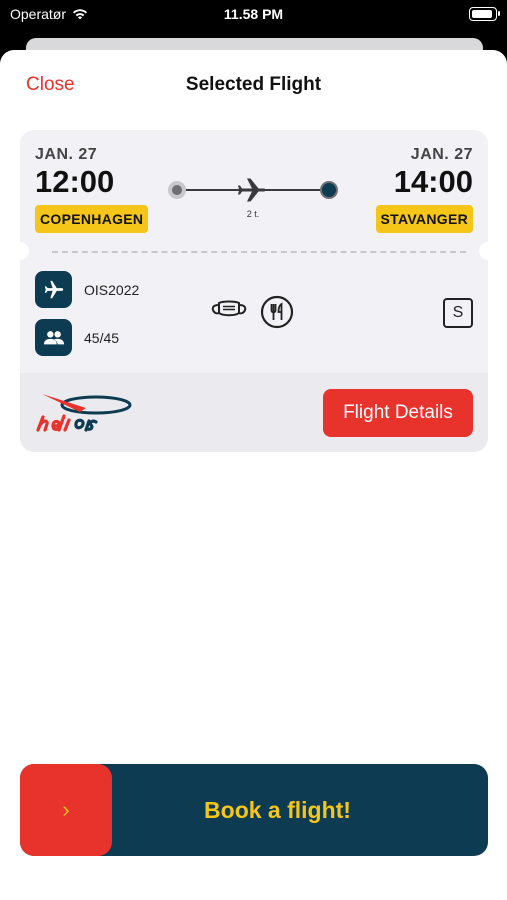  I want to click on flight-number: OIS2022, so click(112, 289).